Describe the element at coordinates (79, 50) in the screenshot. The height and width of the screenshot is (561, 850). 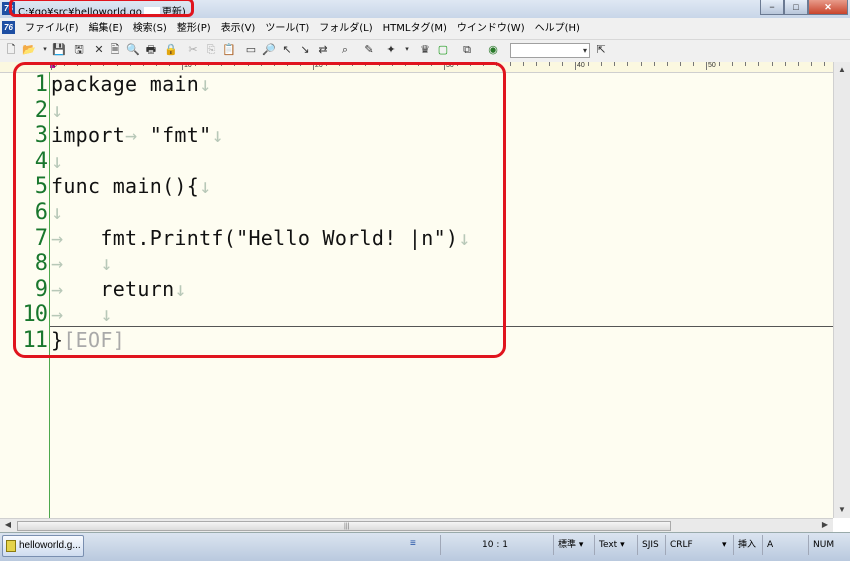
I see `save-as-icon: 🖫` at that location.